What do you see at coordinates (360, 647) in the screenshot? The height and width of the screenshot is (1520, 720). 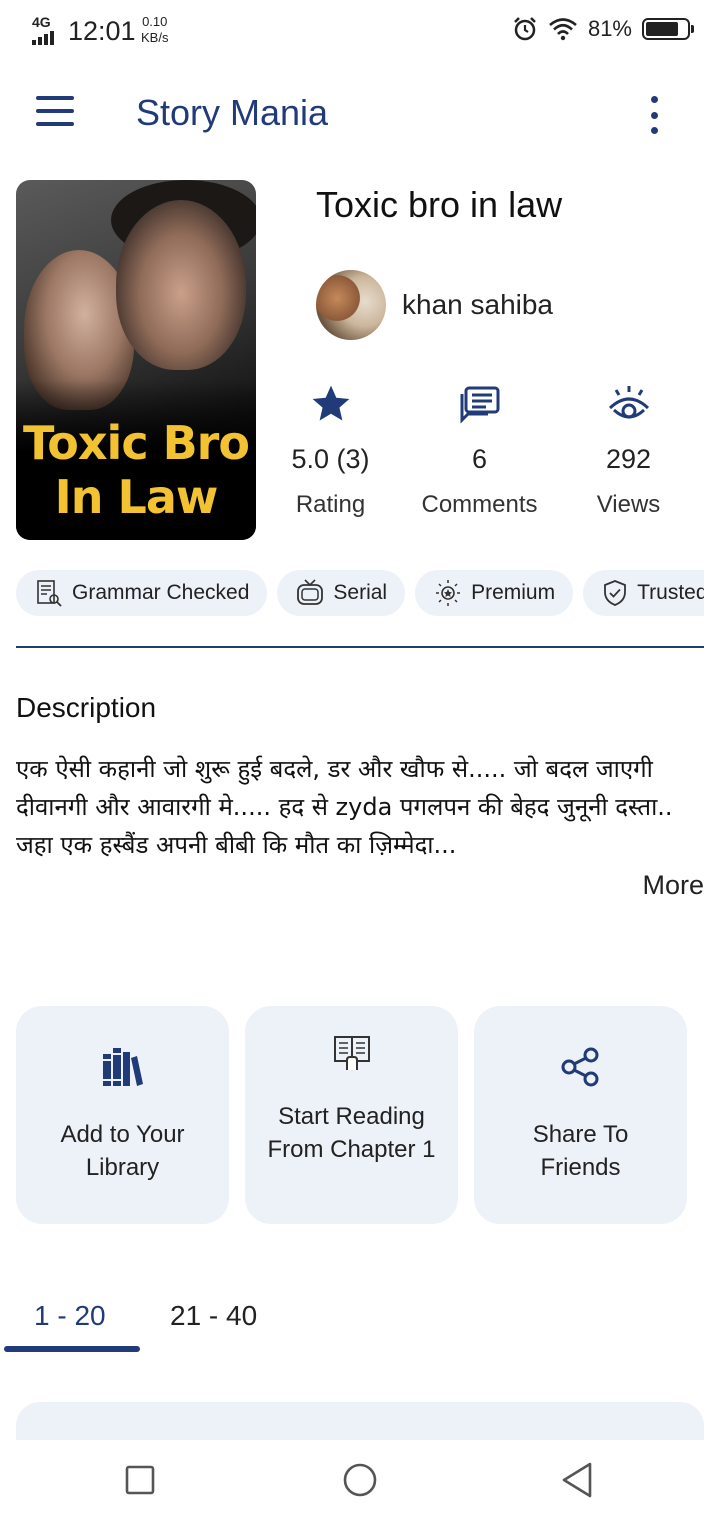 I see `section-divider` at bounding box center [360, 647].